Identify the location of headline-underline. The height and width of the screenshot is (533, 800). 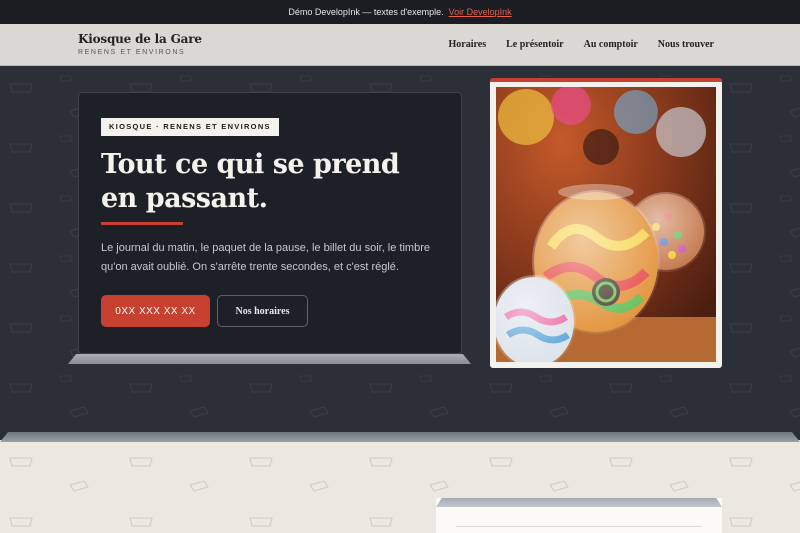
(142, 223).